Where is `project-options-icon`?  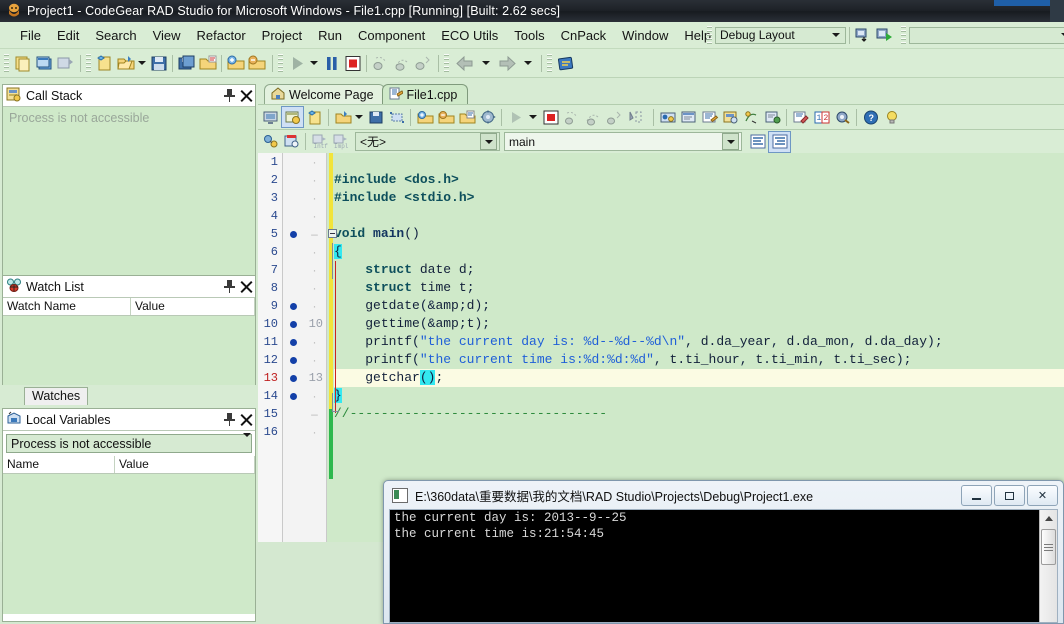 project-options-icon is located at coordinates (466, 117).